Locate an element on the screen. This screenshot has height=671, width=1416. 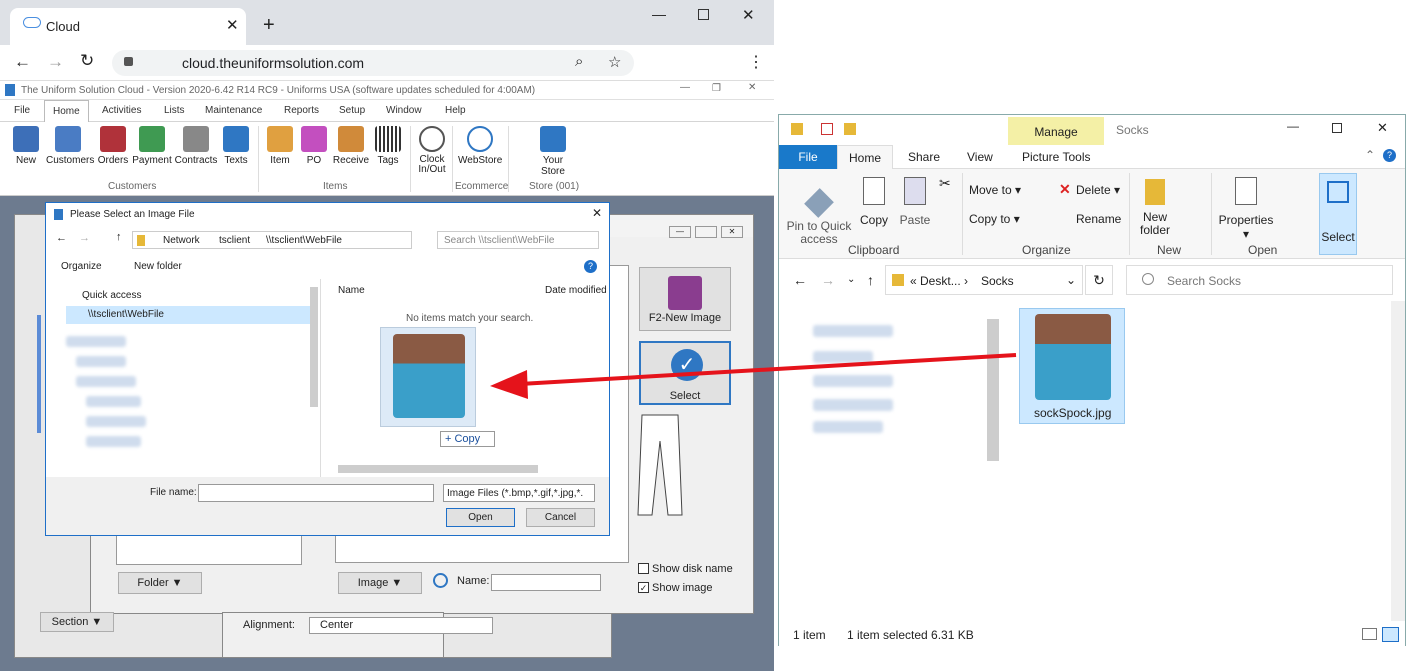
star-icon: ☆ is located at coordinates (614, 62).